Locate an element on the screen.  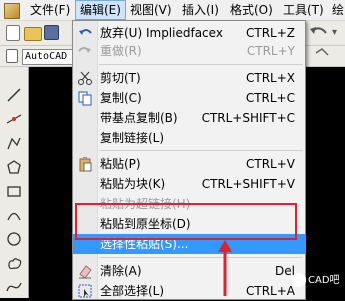
arc-icon is located at coordinates (14, 215).